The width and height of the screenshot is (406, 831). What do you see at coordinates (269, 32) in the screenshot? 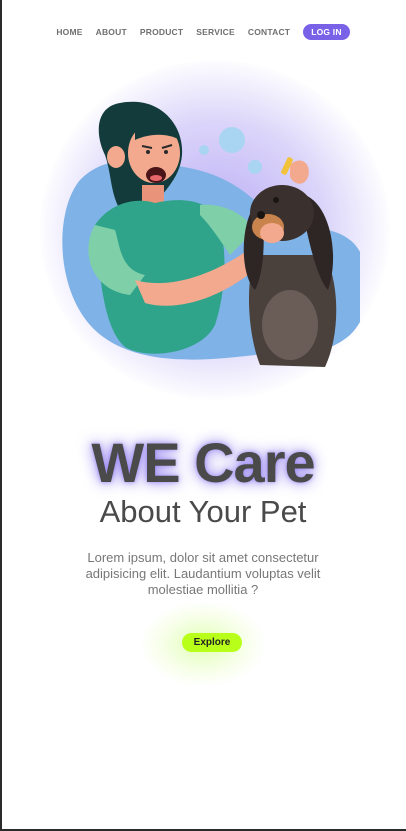
I see `nav-contact: CONTACT` at bounding box center [269, 32].